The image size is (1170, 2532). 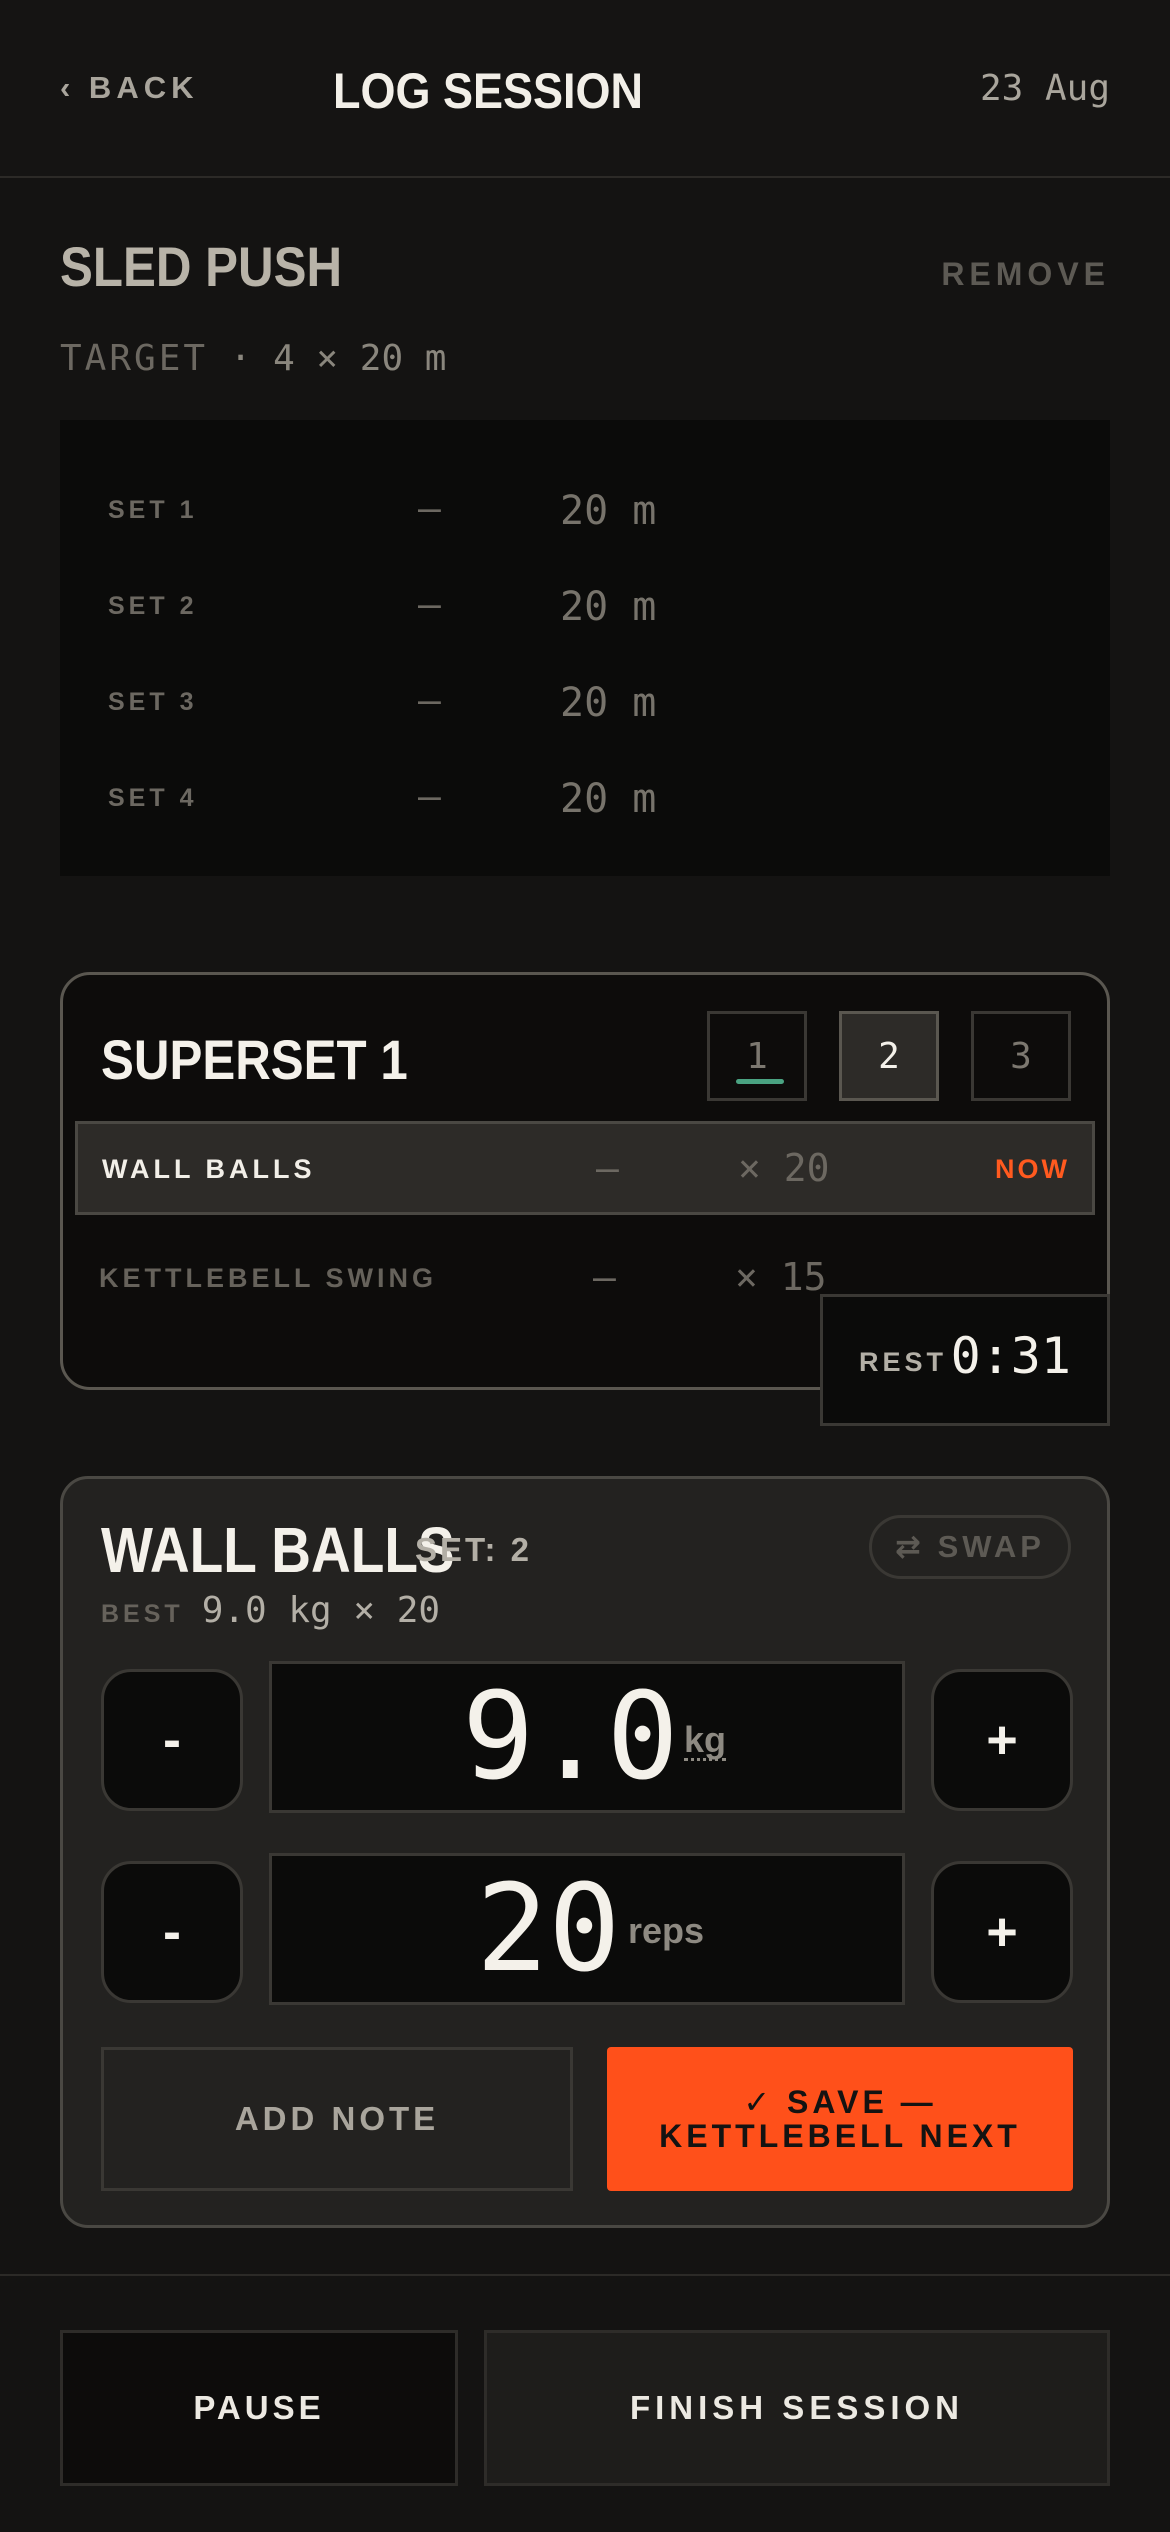 I want to click on top-bar: ‹ BACK LOG SESSION 23 Aug, so click(x=585, y=89).